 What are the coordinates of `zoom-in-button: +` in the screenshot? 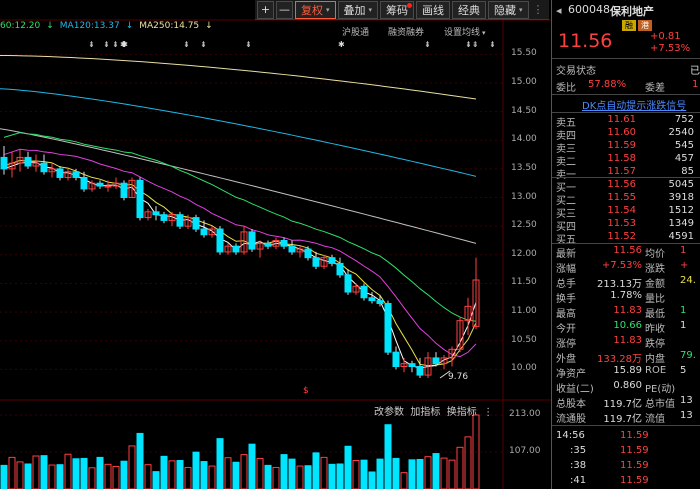 It's located at (265, 9).